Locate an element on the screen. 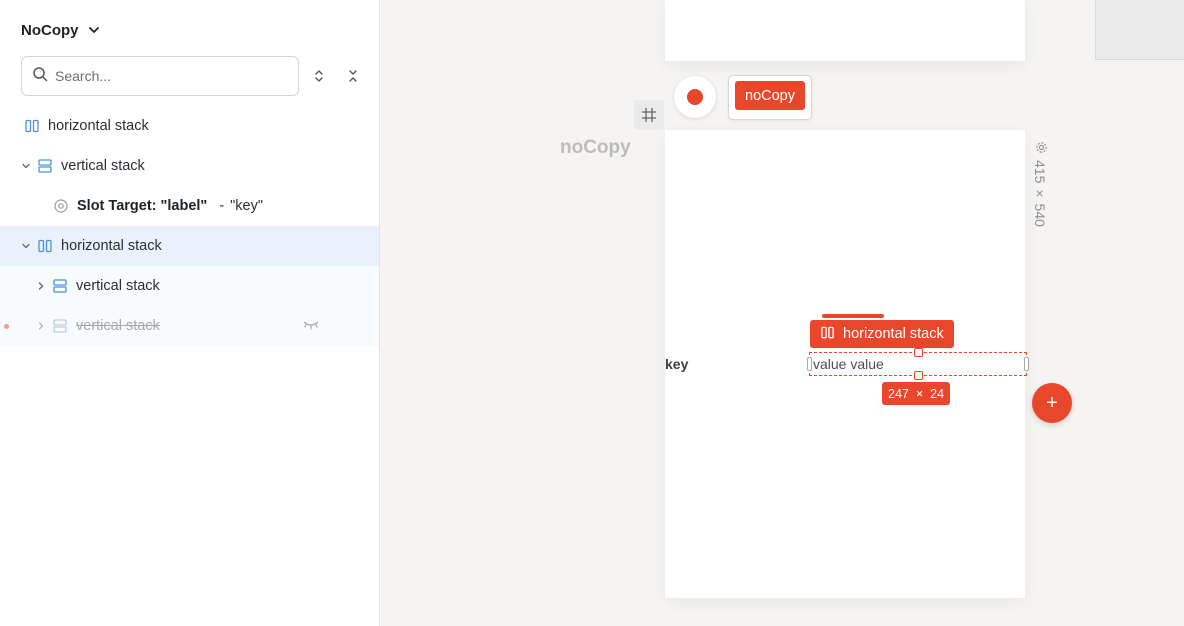  tree-item-vertical-stack-hidden: vertical stack is located at coordinates (189, 326).